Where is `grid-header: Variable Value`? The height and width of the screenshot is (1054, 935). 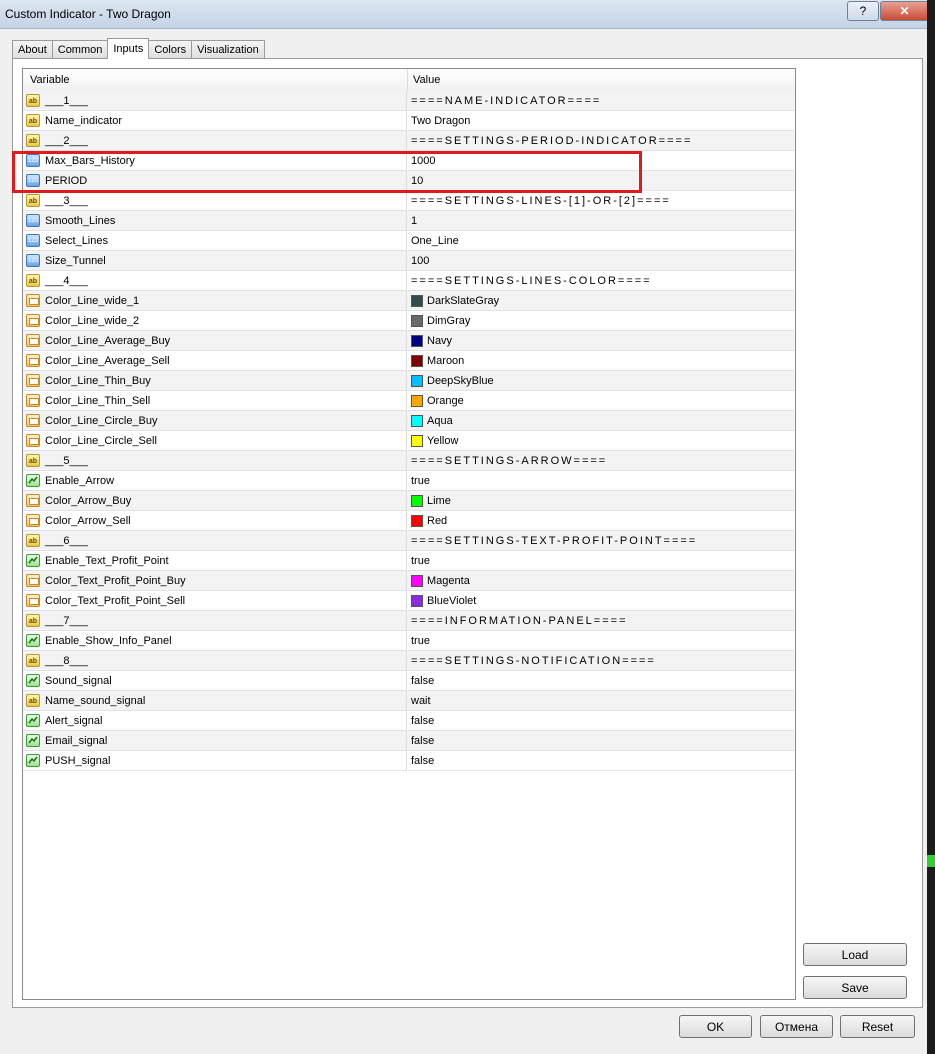
grid-header: Variable Value is located at coordinates (409, 80).